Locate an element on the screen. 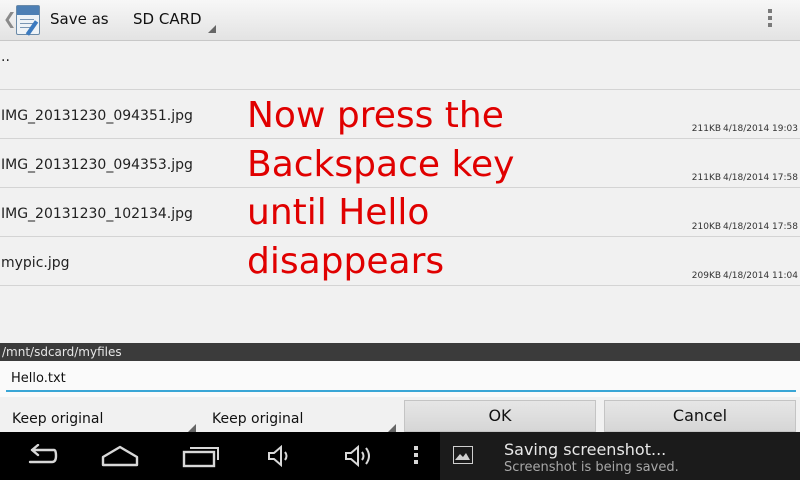  parent-directory-row: .. is located at coordinates (400, 65).